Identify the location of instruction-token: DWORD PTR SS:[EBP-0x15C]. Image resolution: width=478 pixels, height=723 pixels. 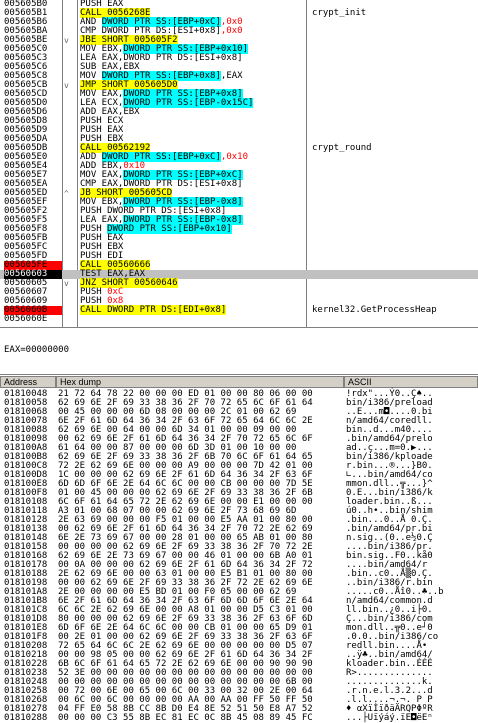
(188, 103).